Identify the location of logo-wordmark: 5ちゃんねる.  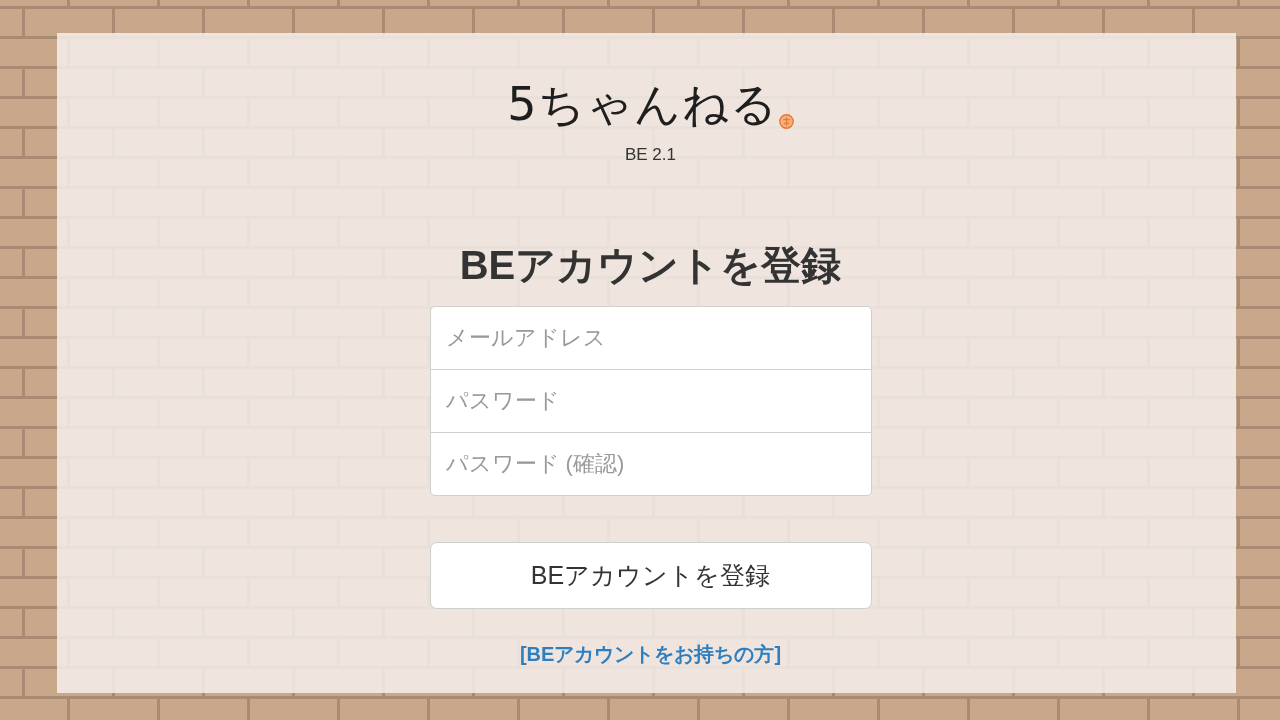
(642, 104).